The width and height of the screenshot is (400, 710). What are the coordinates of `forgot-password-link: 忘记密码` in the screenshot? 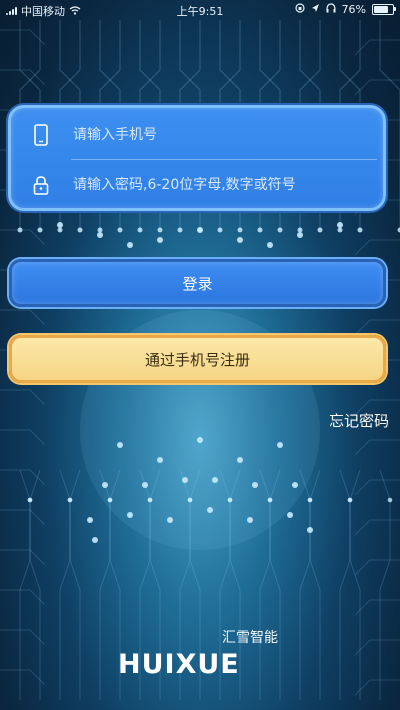 It's located at (359, 420).